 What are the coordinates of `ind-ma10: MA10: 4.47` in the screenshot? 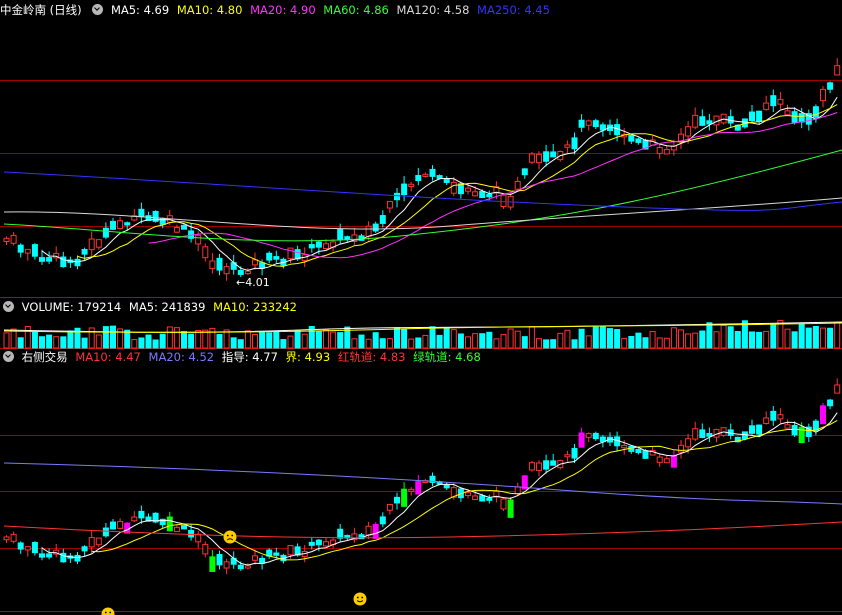 It's located at (108, 357).